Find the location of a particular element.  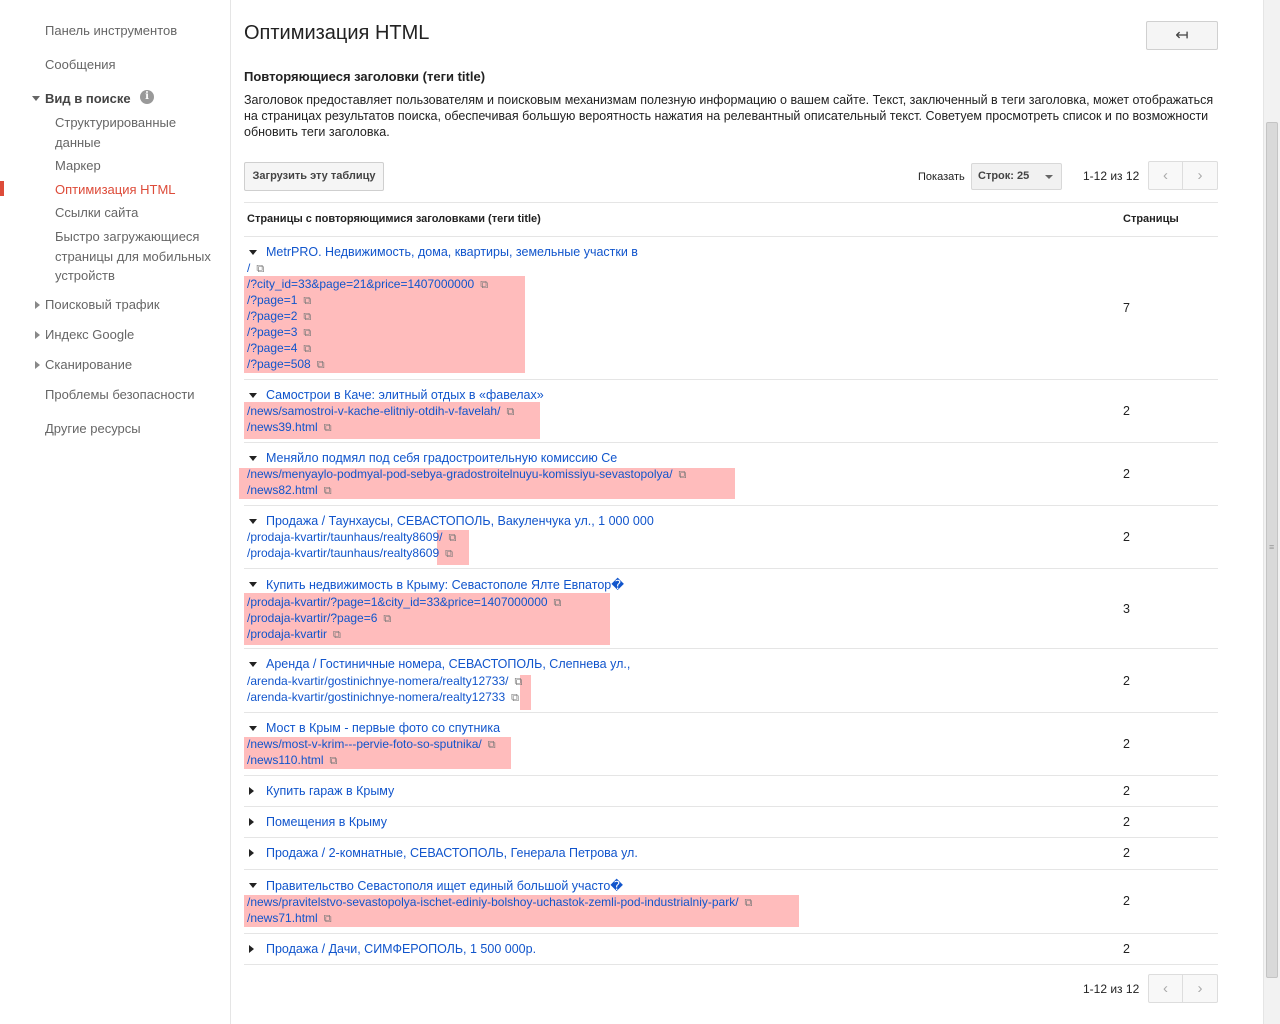

sidebar-item-messages: Сообщения is located at coordinates (80, 64).